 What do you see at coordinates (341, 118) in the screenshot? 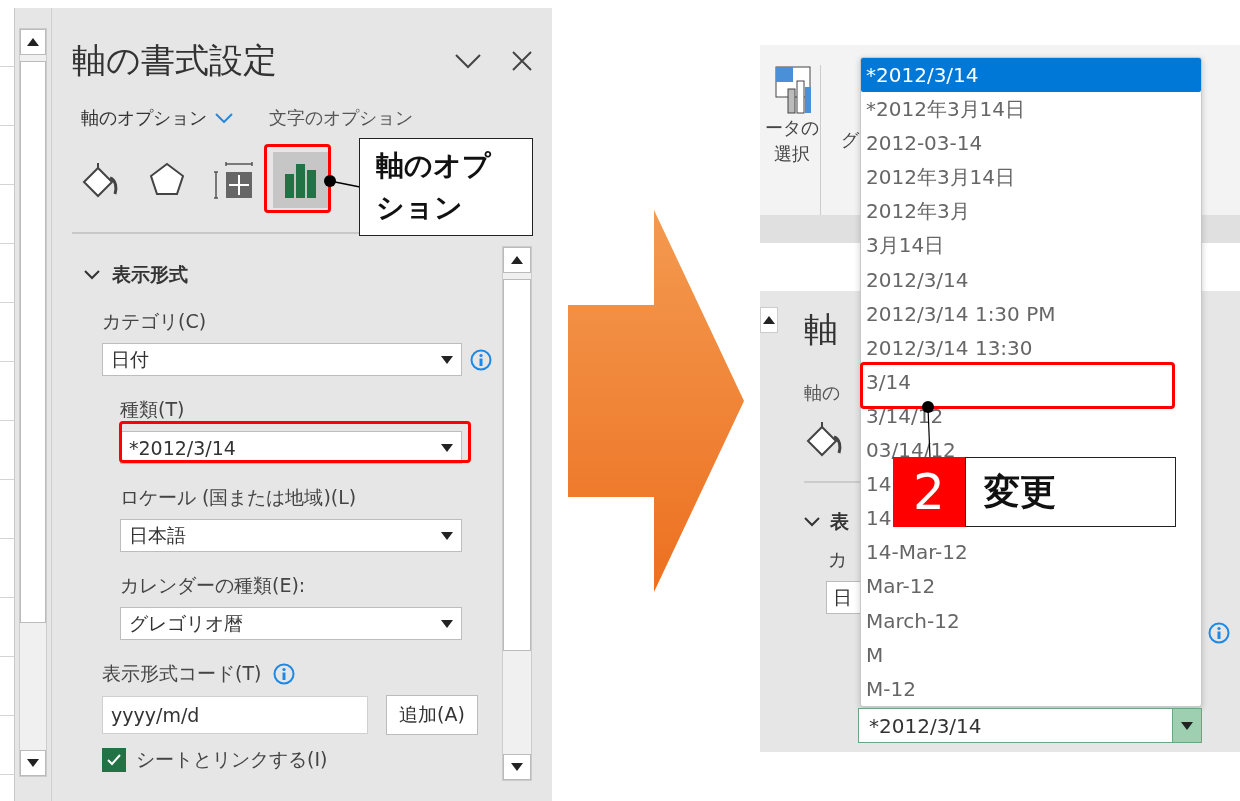
I see `pane-tab: 文字のオプション` at bounding box center [341, 118].